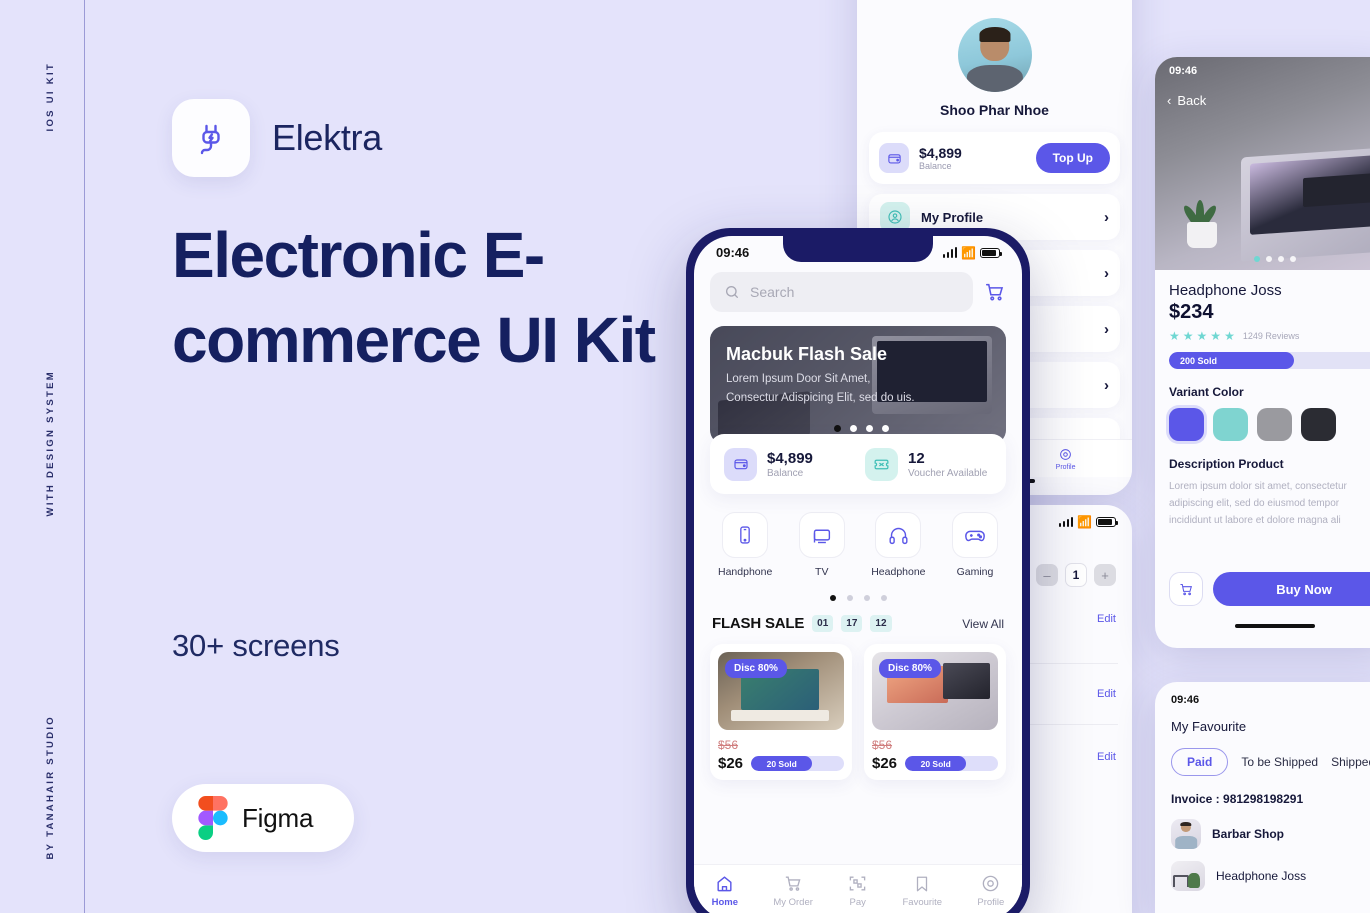  What do you see at coordinates (910, 668) in the screenshot?
I see `discount-badge: Disc 80%` at bounding box center [910, 668].